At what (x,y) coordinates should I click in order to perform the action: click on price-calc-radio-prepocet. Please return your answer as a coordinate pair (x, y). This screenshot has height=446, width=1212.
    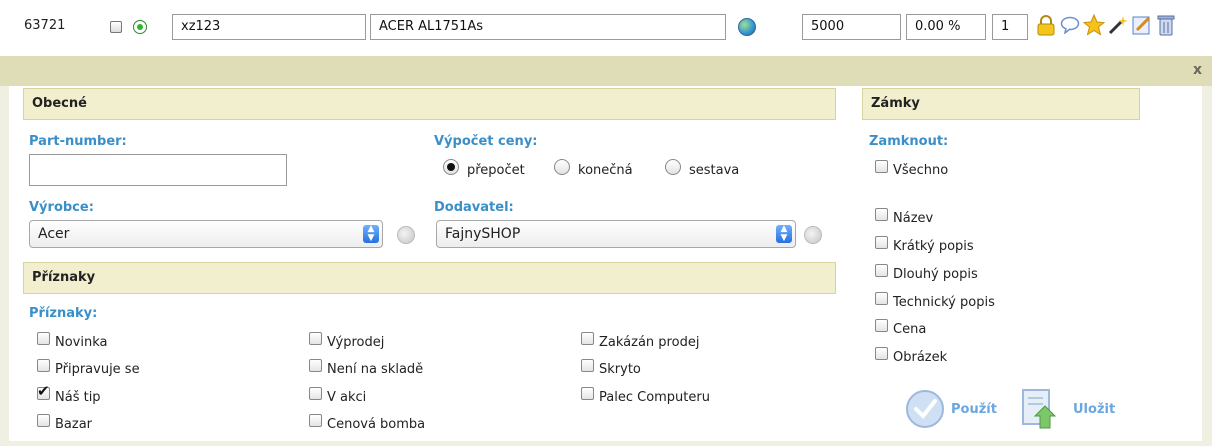
    Looking at the image, I should click on (451, 167).